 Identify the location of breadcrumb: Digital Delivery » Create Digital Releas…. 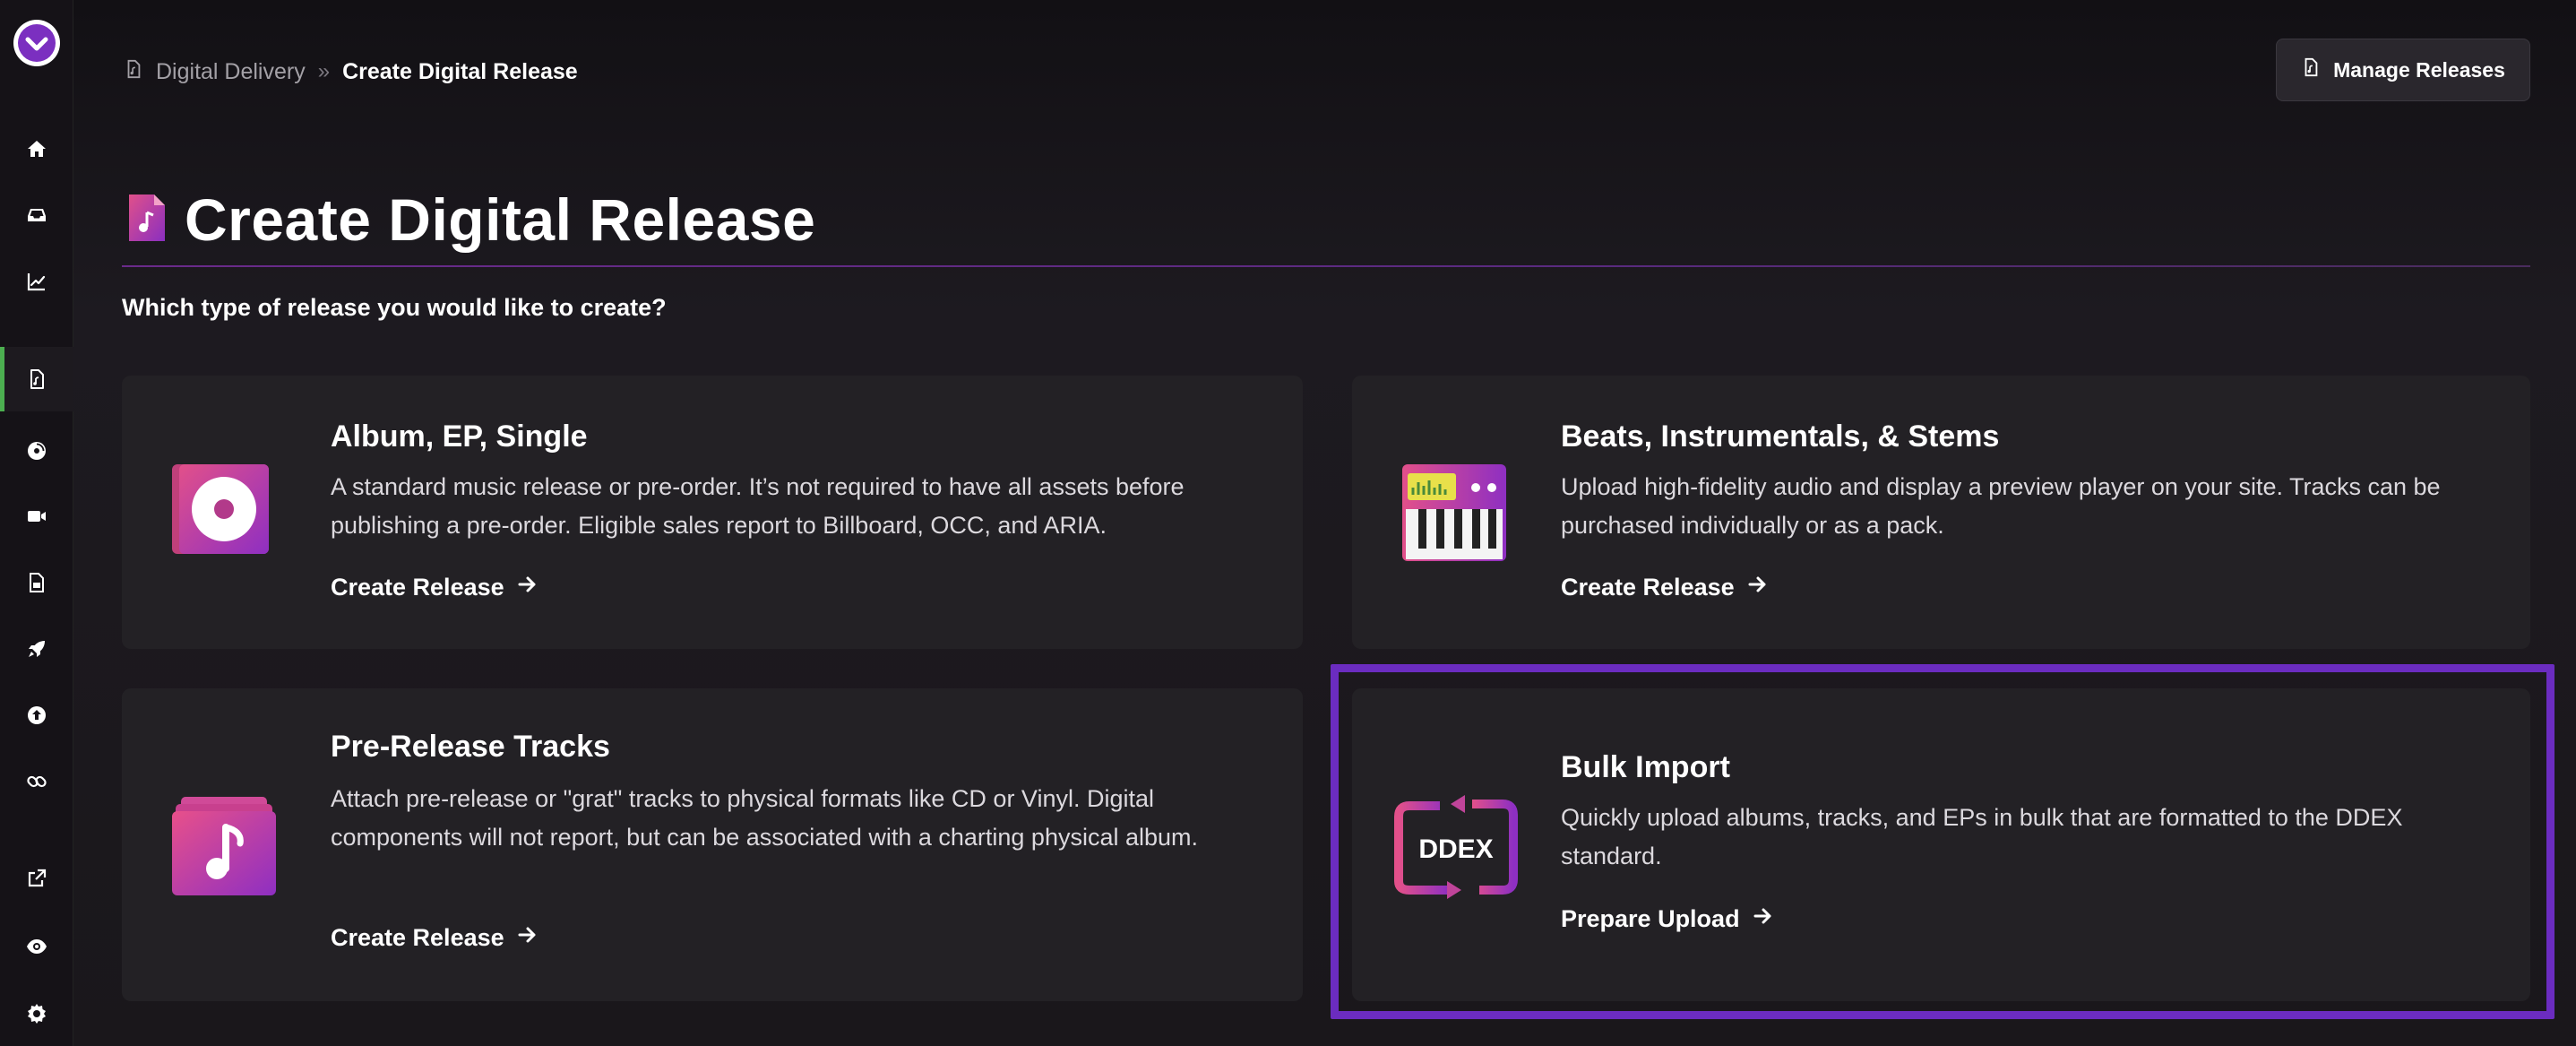
(351, 72).